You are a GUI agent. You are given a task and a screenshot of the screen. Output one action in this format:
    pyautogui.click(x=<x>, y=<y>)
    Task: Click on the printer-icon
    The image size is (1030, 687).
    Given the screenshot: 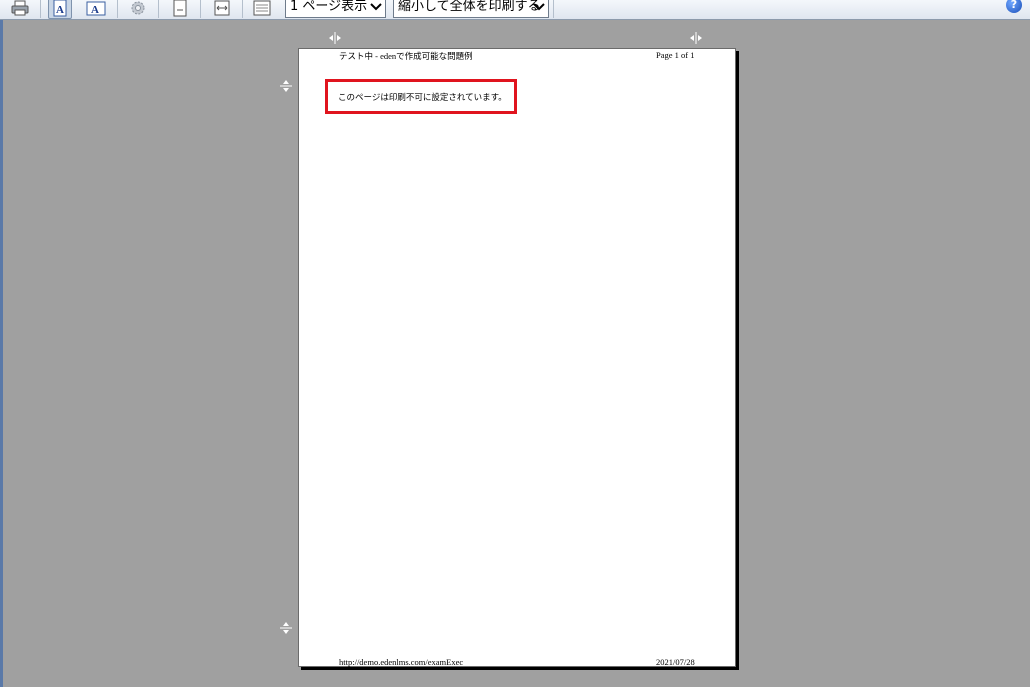 What is the action you would take?
    pyautogui.click(x=20, y=8)
    